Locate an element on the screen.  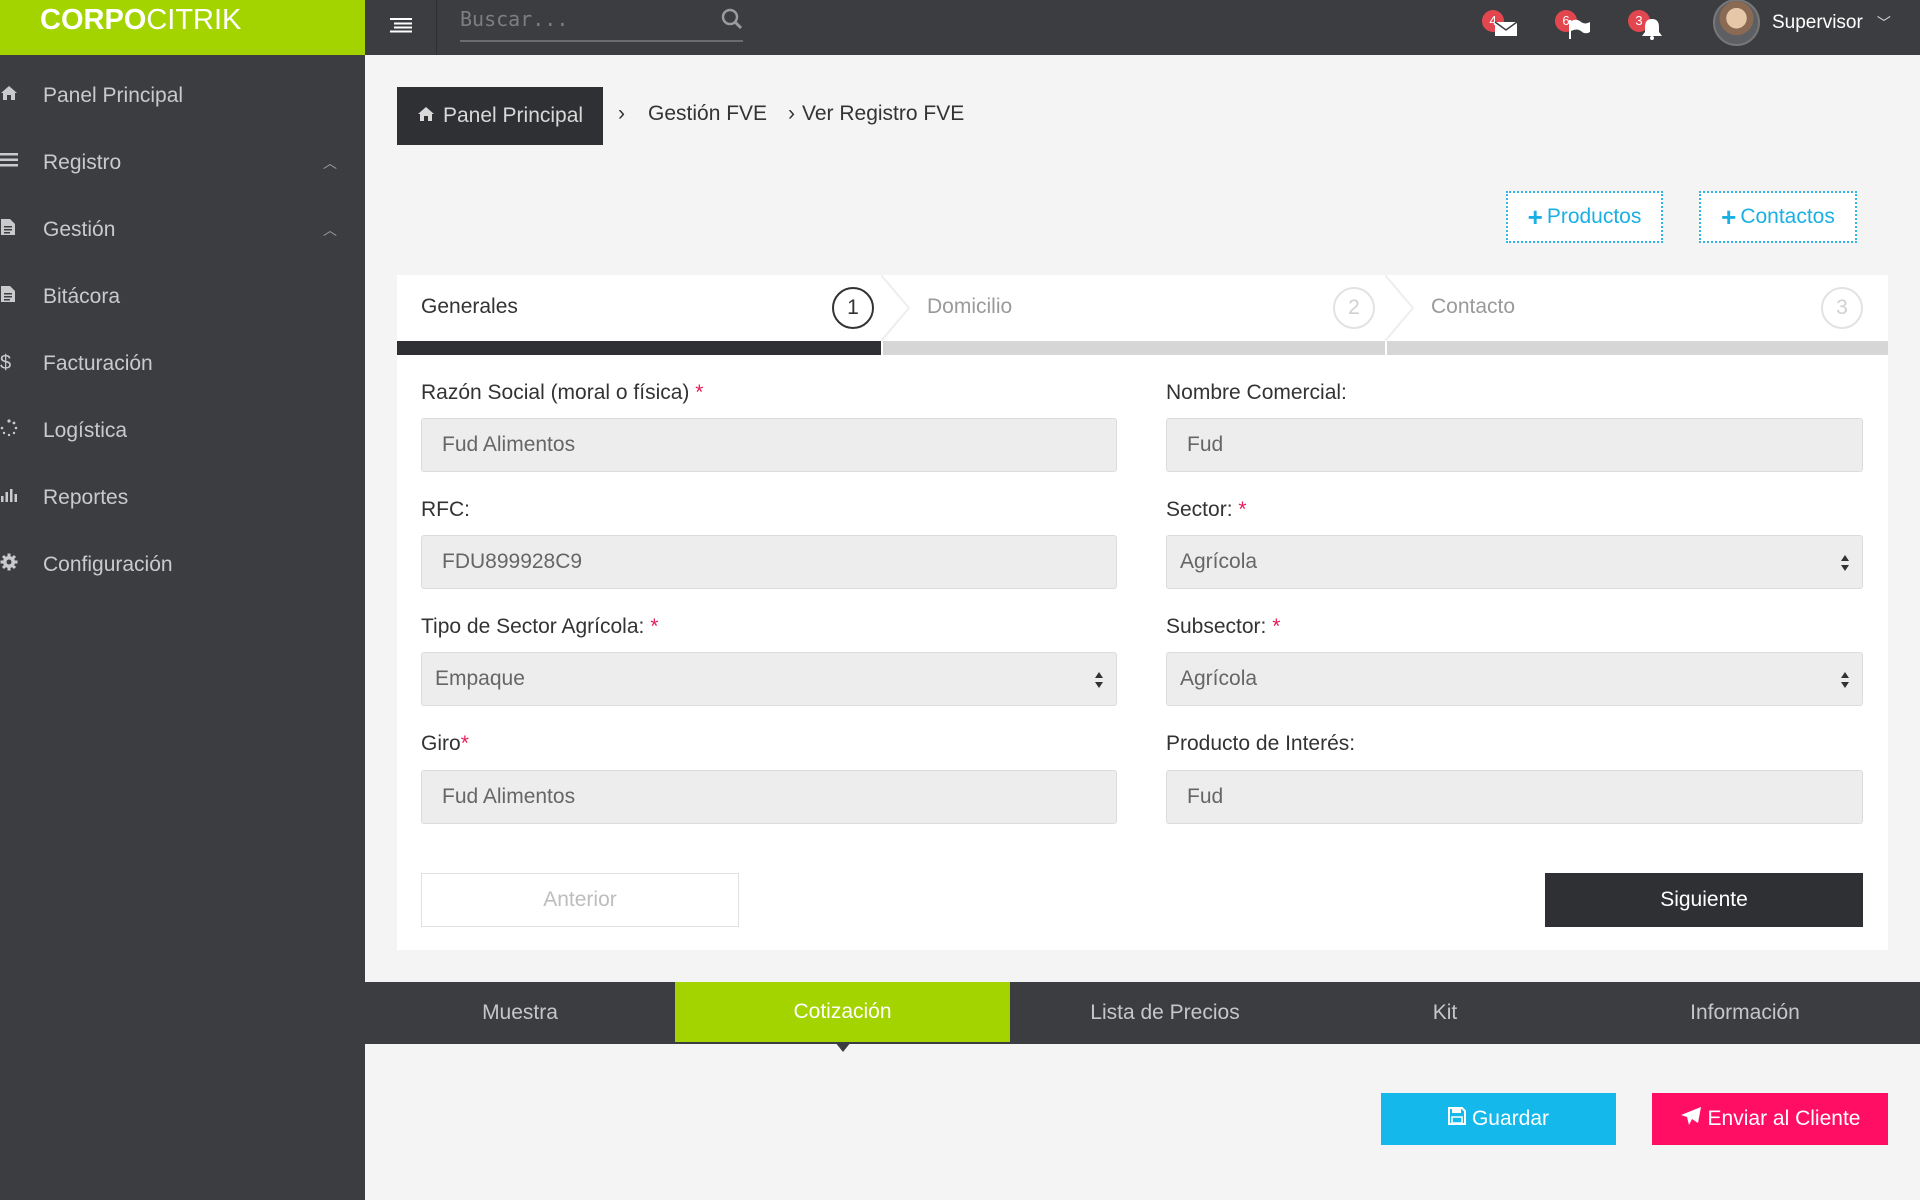
producto-interes-field: Fud is located at coordinates (1514, 797).